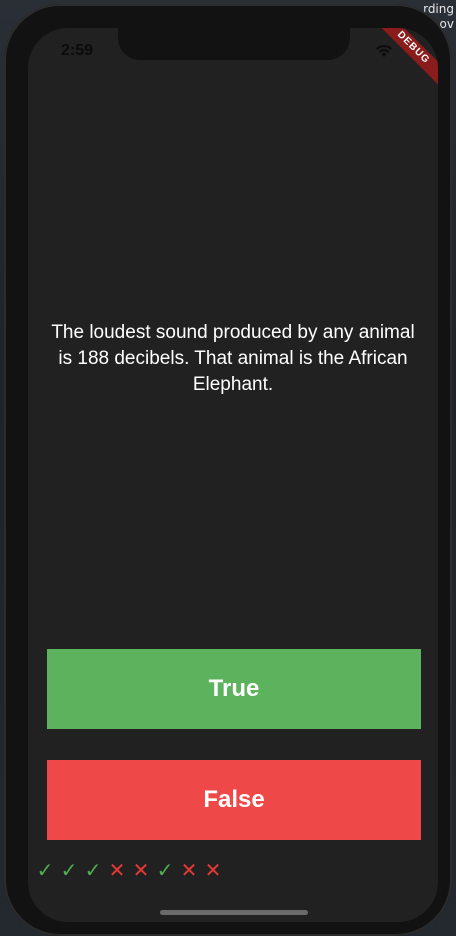 Image resolution: width=456 pixels, height=936 pixels. What do you see at coordinates (129, 870) in the screenshot?
I see `score-keeper: ✓ ✓ ✓ ✕ ✕ ✓ ✕ ✕` at bounding box center [129, 870].